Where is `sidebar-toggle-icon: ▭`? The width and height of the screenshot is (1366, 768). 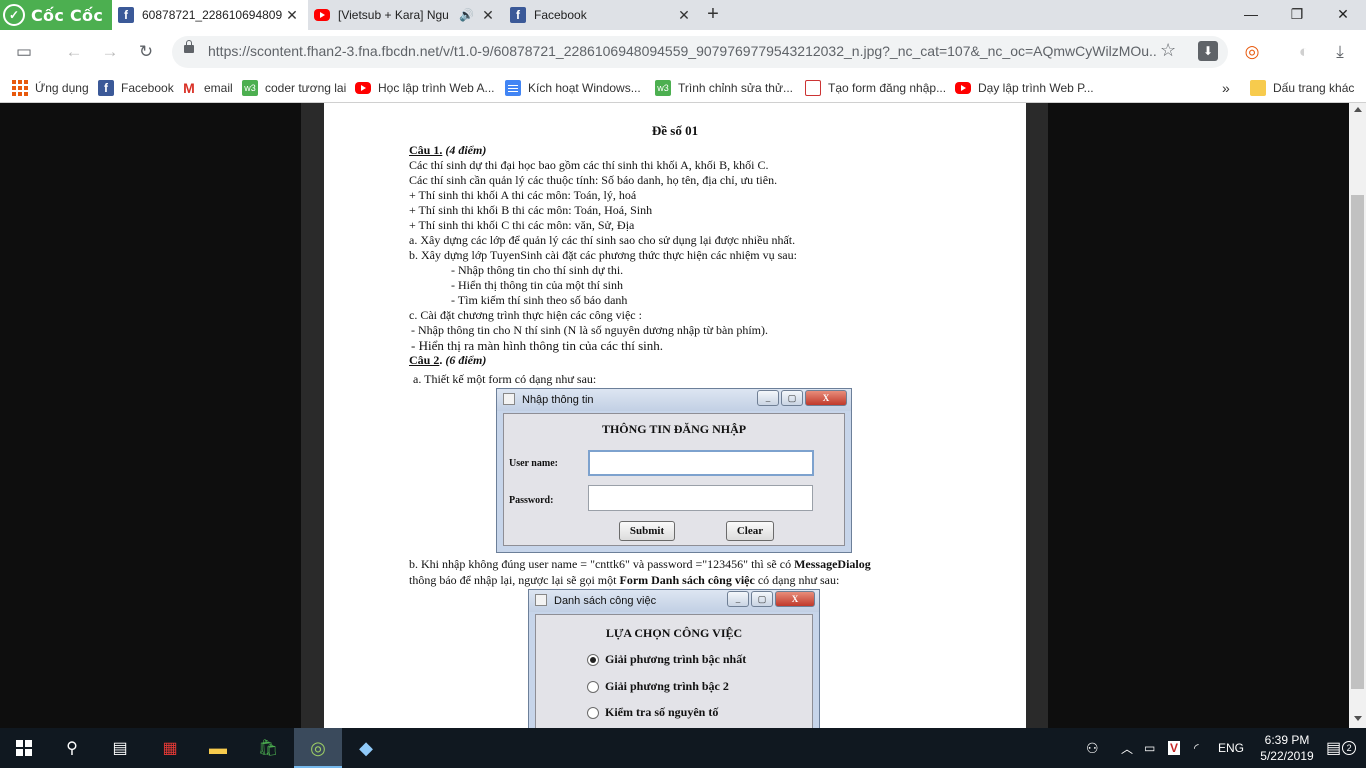 sidebar-toggle-icon: ▭ is located at coordinates (24, 52).